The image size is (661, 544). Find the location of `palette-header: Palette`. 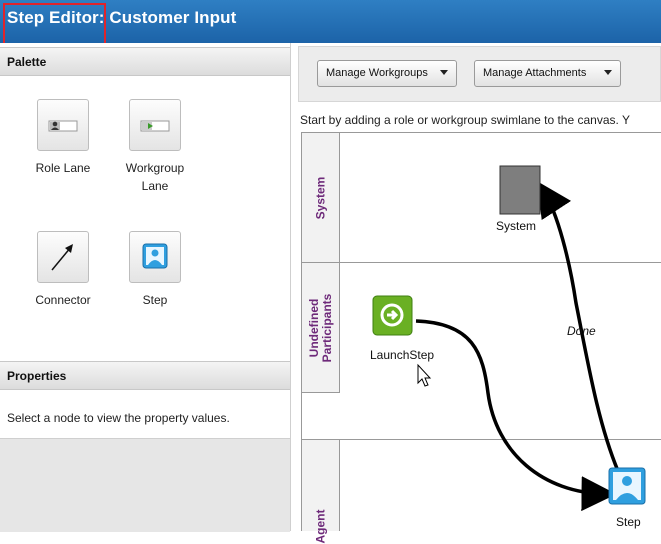

palette-header: Palette is located at coordinates (145, 61).